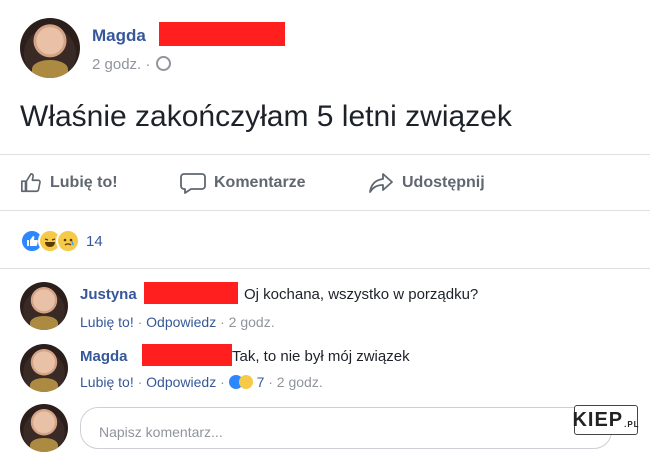 Image resolution: width=650 pixels, height=452 pixels. What do you see at coordinates (266, 116) in the screenshot?
I see `post-text: Właśnie zakończyłam 5 letni związek` at bounding box center [266, 116].